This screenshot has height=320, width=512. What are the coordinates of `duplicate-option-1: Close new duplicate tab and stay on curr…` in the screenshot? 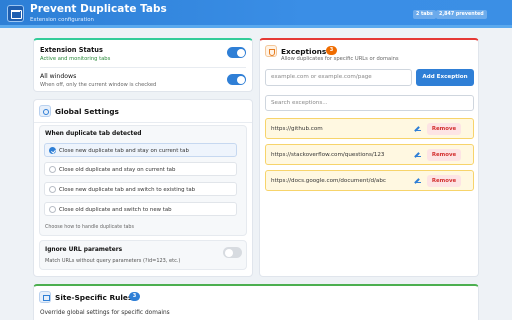 It's located at (140, 150).